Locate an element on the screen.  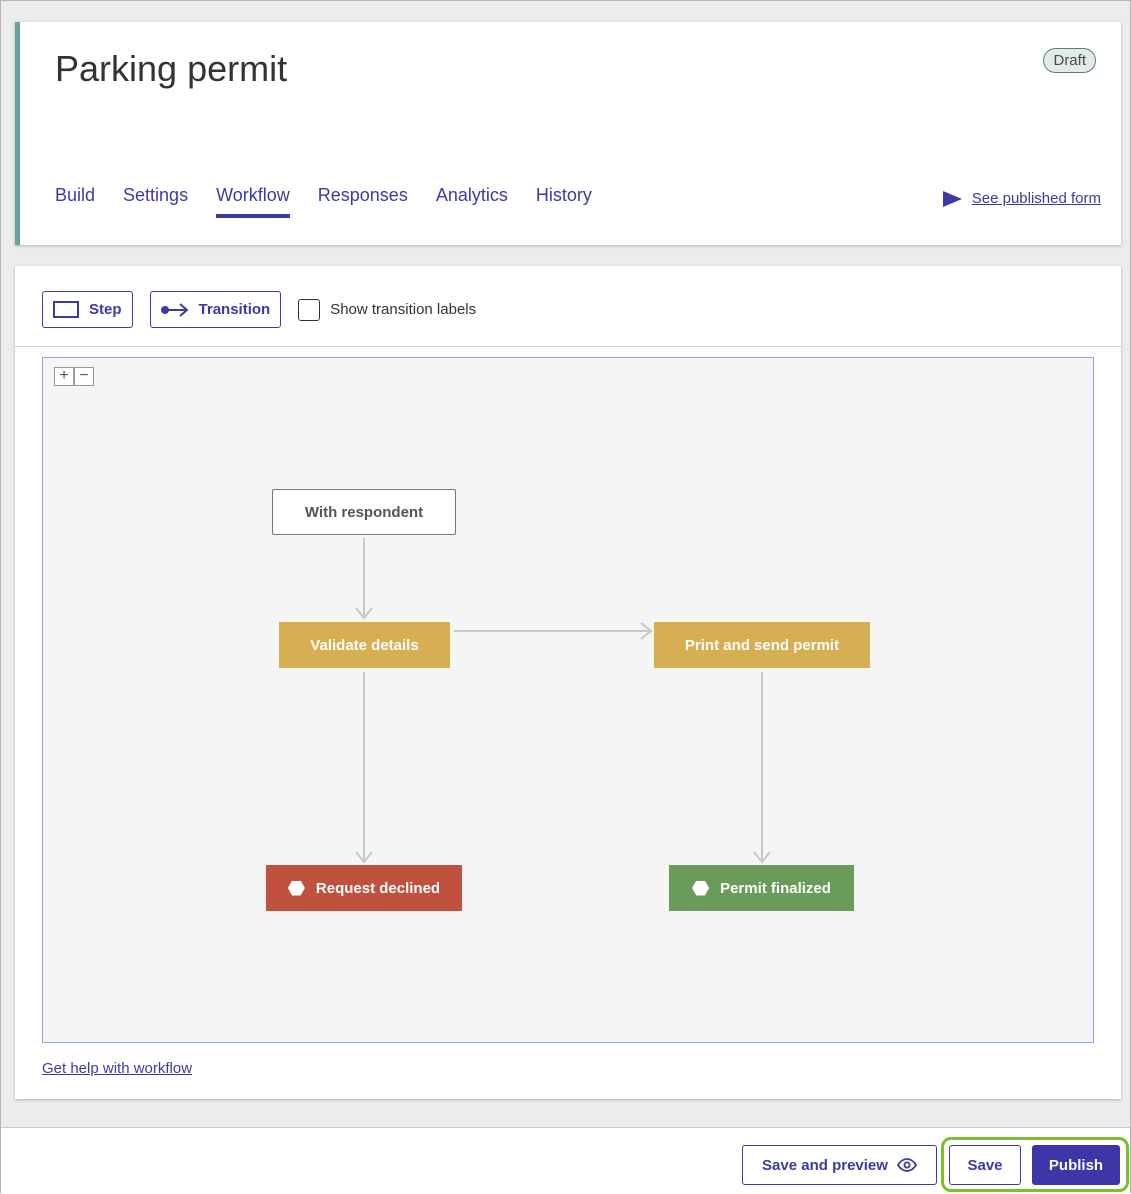
workflow-help-link: Get help with workflow is located at coordinates (117, 1068).